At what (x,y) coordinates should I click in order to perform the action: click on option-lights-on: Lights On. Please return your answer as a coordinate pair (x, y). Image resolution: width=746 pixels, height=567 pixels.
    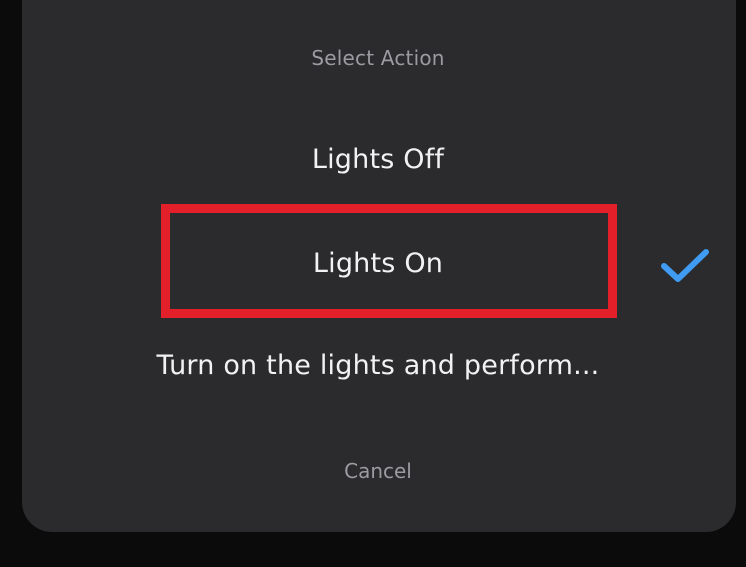
    Looking at the image, I should click on (373, 263).